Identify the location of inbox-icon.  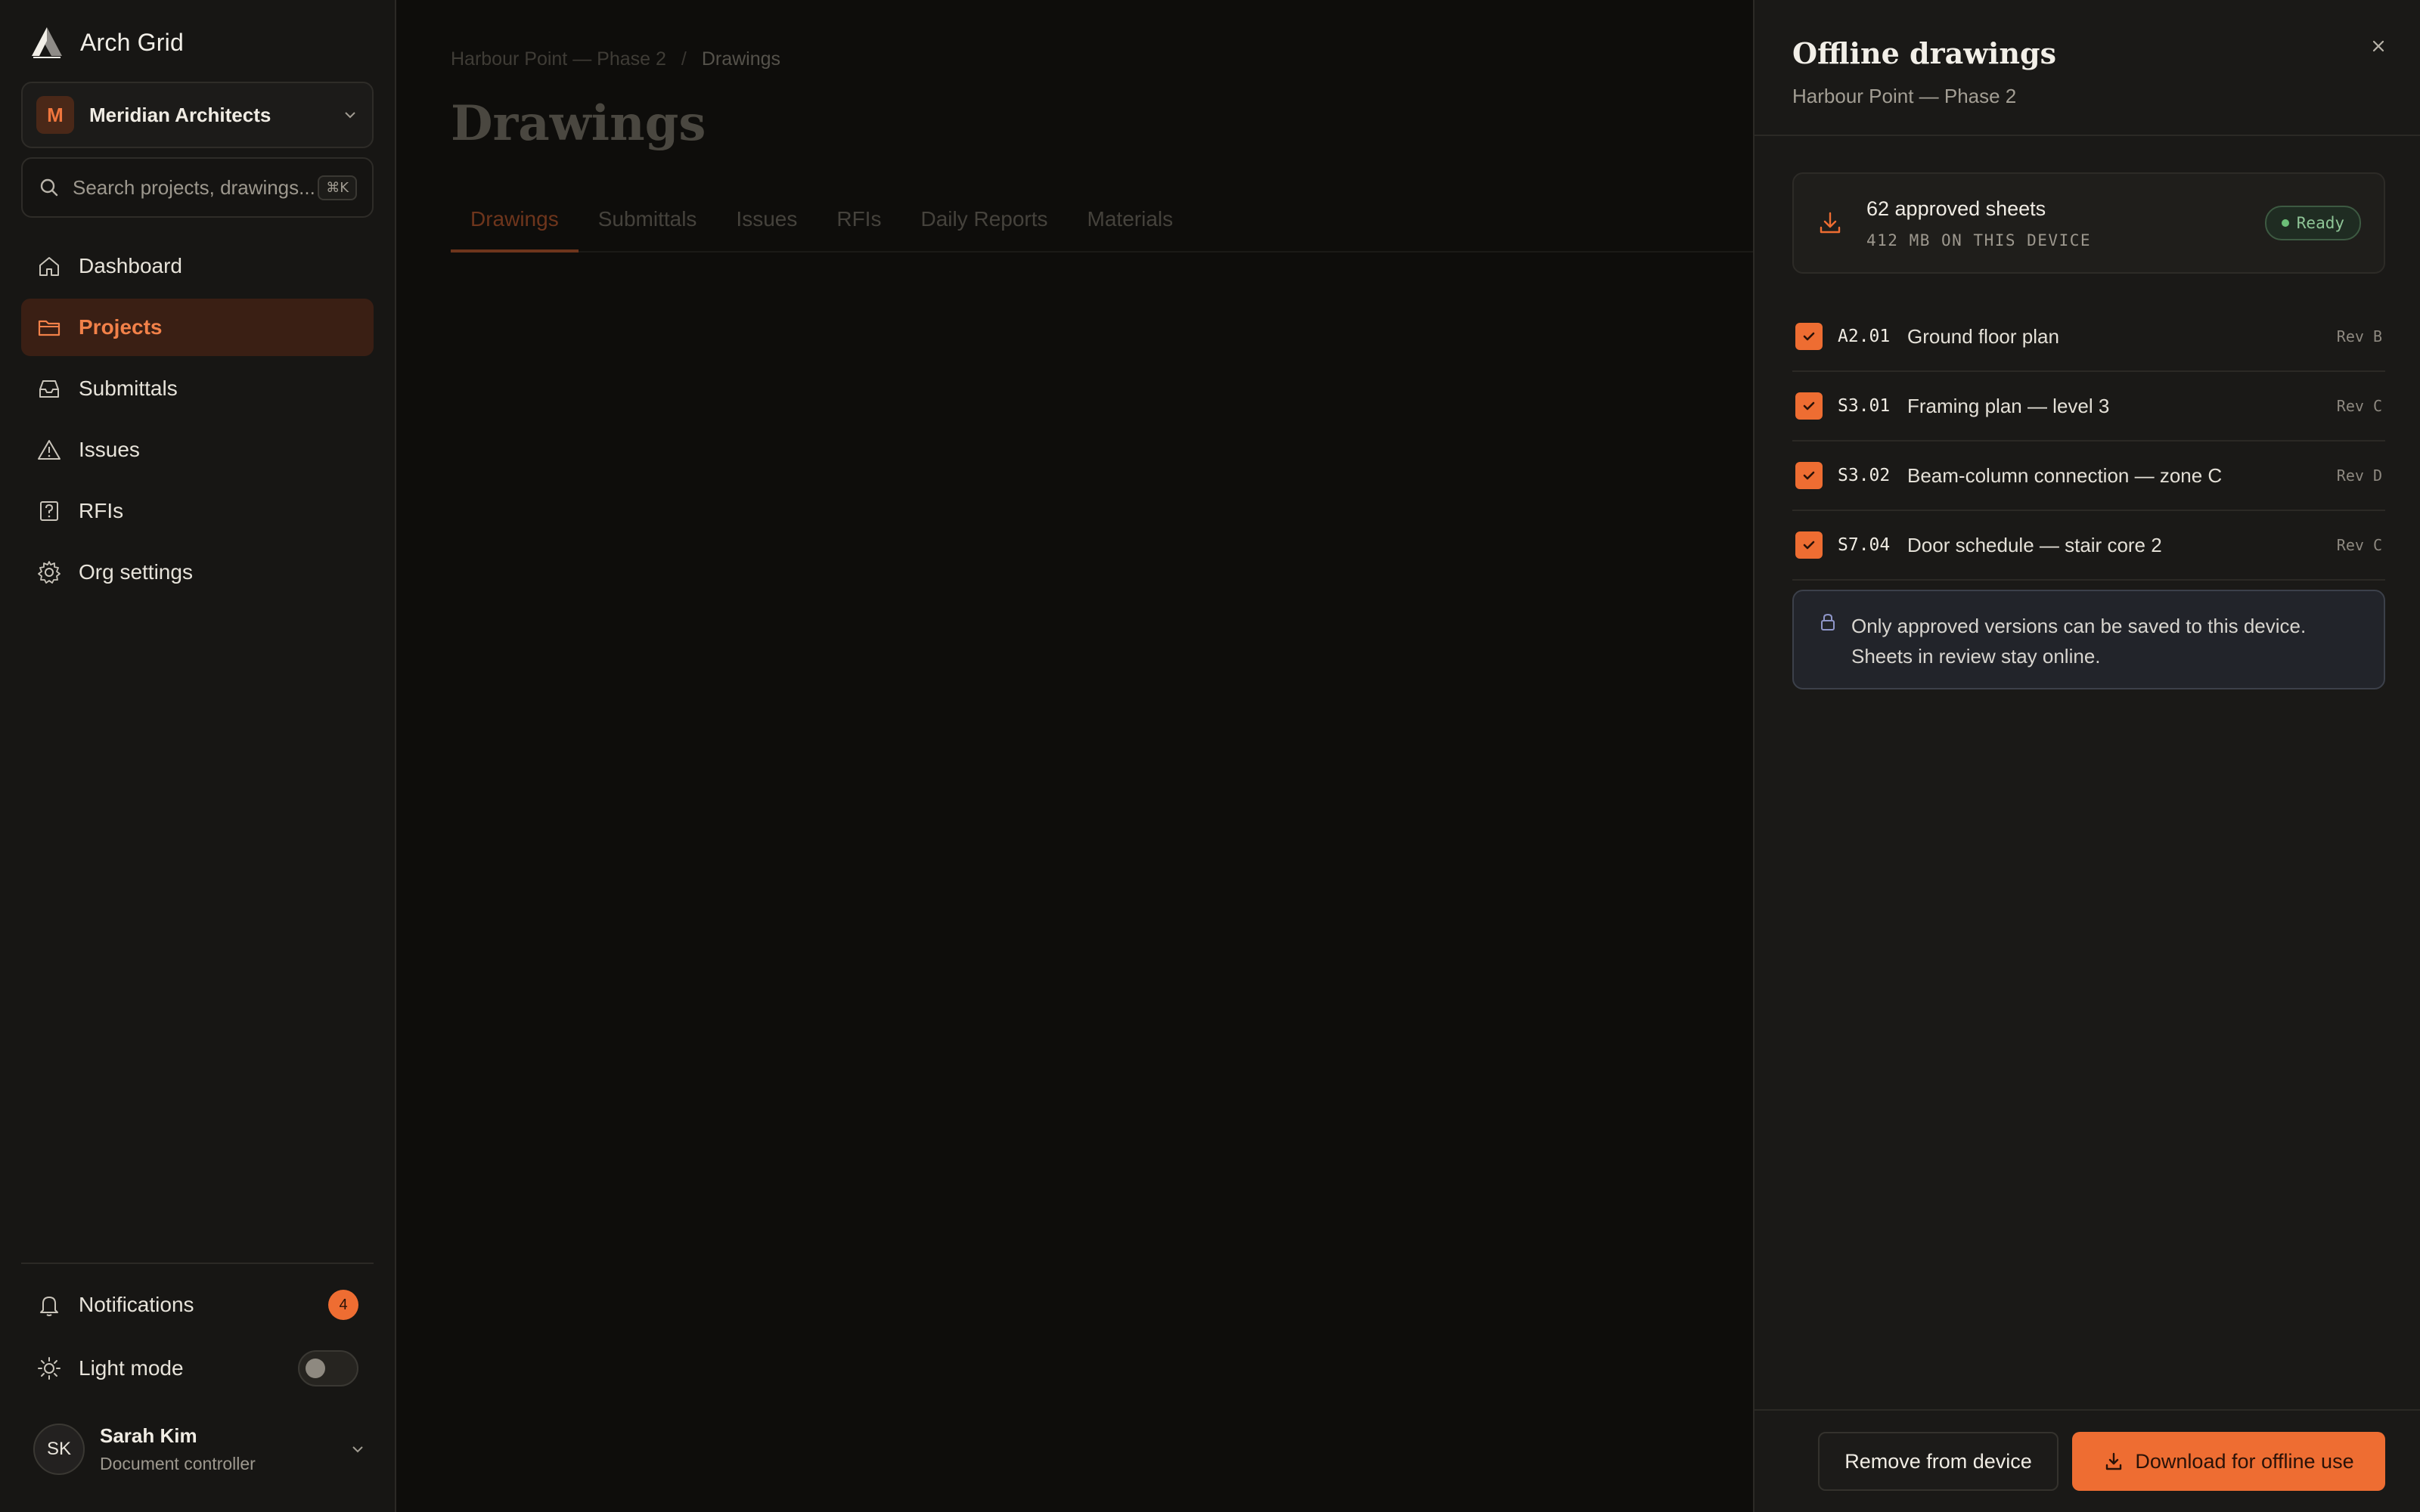
(49, 389).